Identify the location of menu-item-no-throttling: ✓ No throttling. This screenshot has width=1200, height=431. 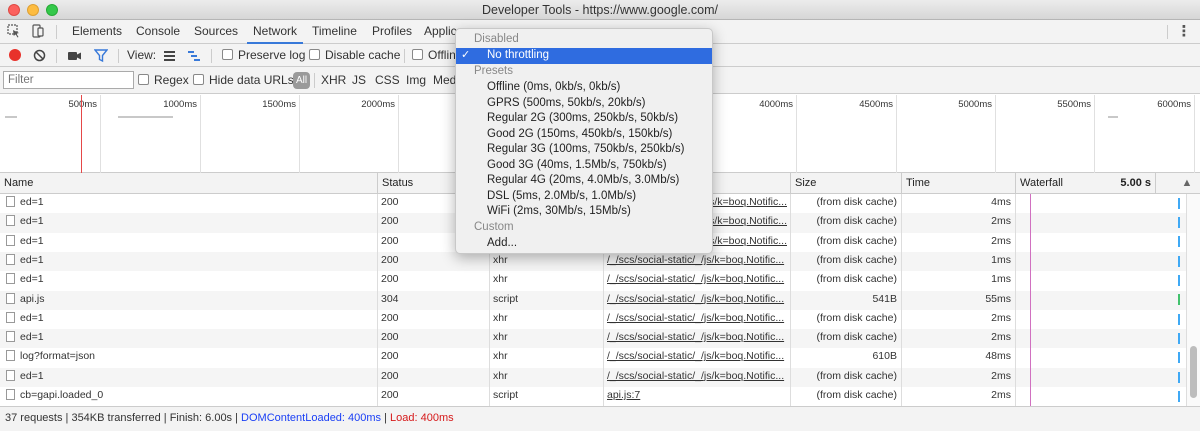
(584, 56).